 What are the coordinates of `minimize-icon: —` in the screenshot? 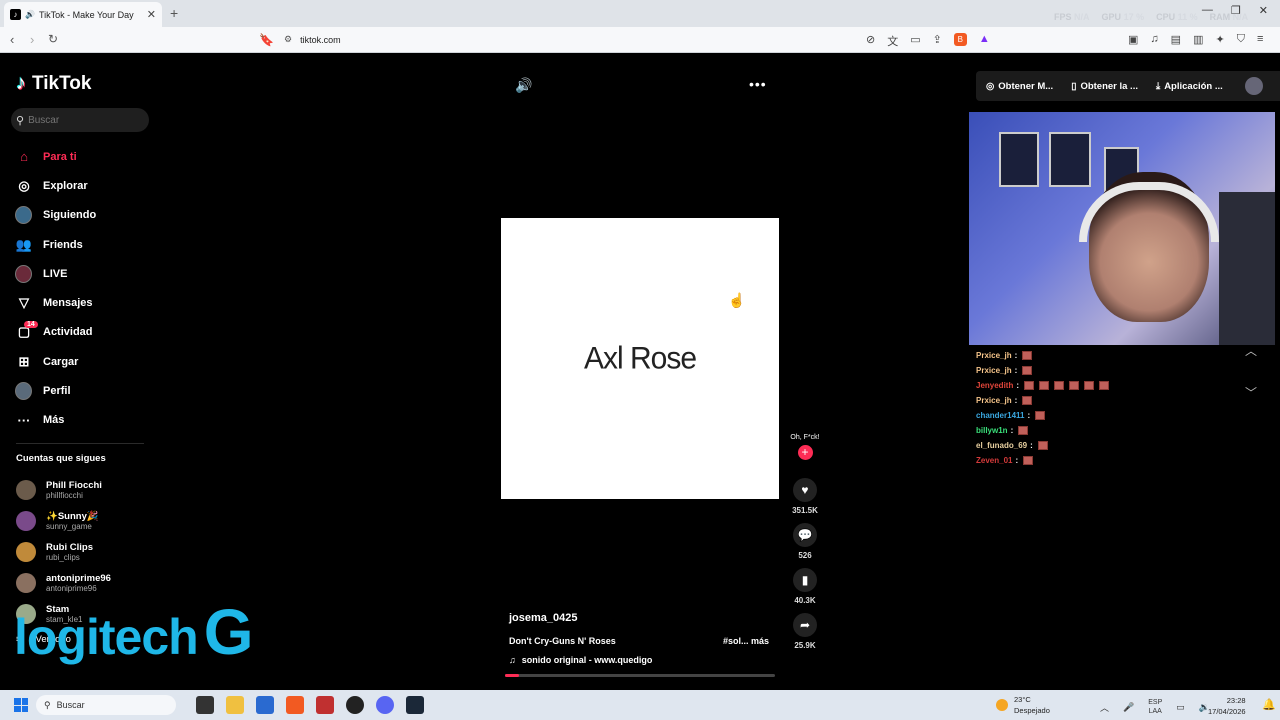 It's located at (1207, 10).